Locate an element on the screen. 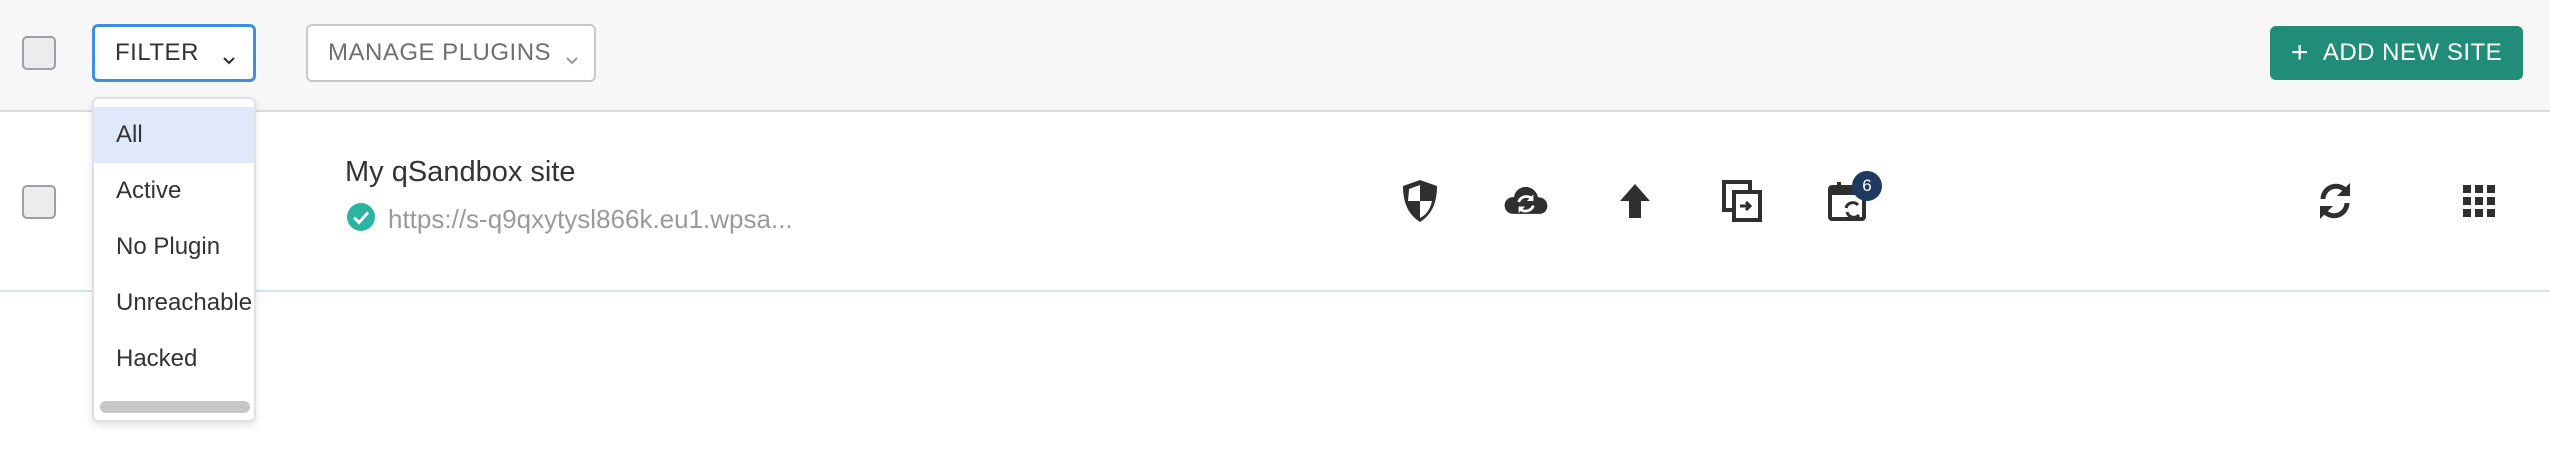 This screenshot has height=452, width=2550. security-shield-icon is located at coordinates (1420, 201).